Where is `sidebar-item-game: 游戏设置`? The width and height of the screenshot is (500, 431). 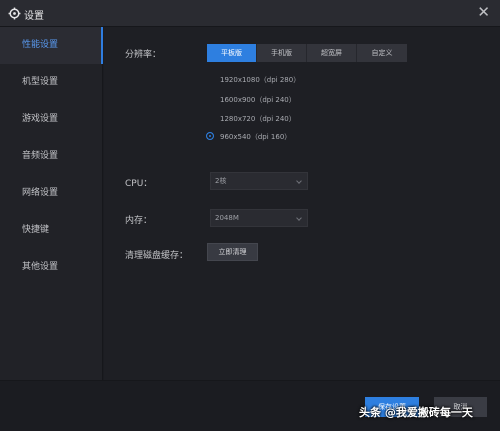
sidebar-item-game: 游戏设置 is located at coordinates (51, 119).